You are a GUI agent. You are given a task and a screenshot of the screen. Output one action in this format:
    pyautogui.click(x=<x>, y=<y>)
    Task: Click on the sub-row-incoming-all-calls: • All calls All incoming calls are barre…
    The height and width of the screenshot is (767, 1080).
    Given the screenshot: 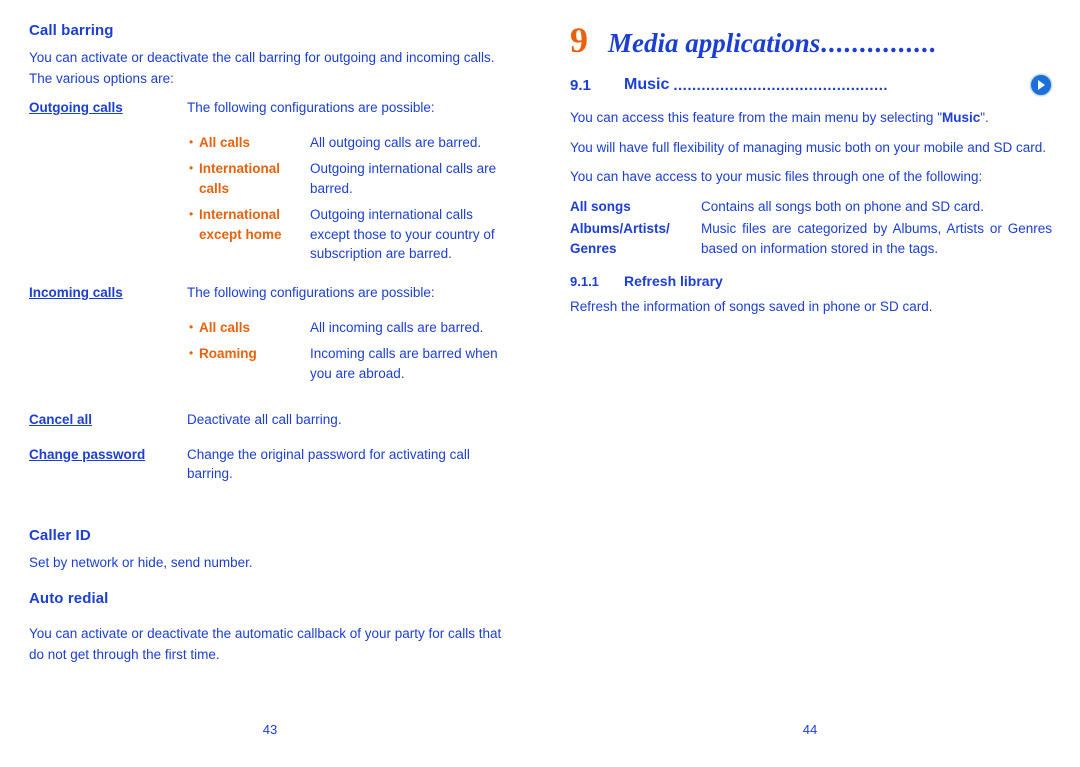 What is the action you would take?
    pyautogui.click(x=271, y=328)
    